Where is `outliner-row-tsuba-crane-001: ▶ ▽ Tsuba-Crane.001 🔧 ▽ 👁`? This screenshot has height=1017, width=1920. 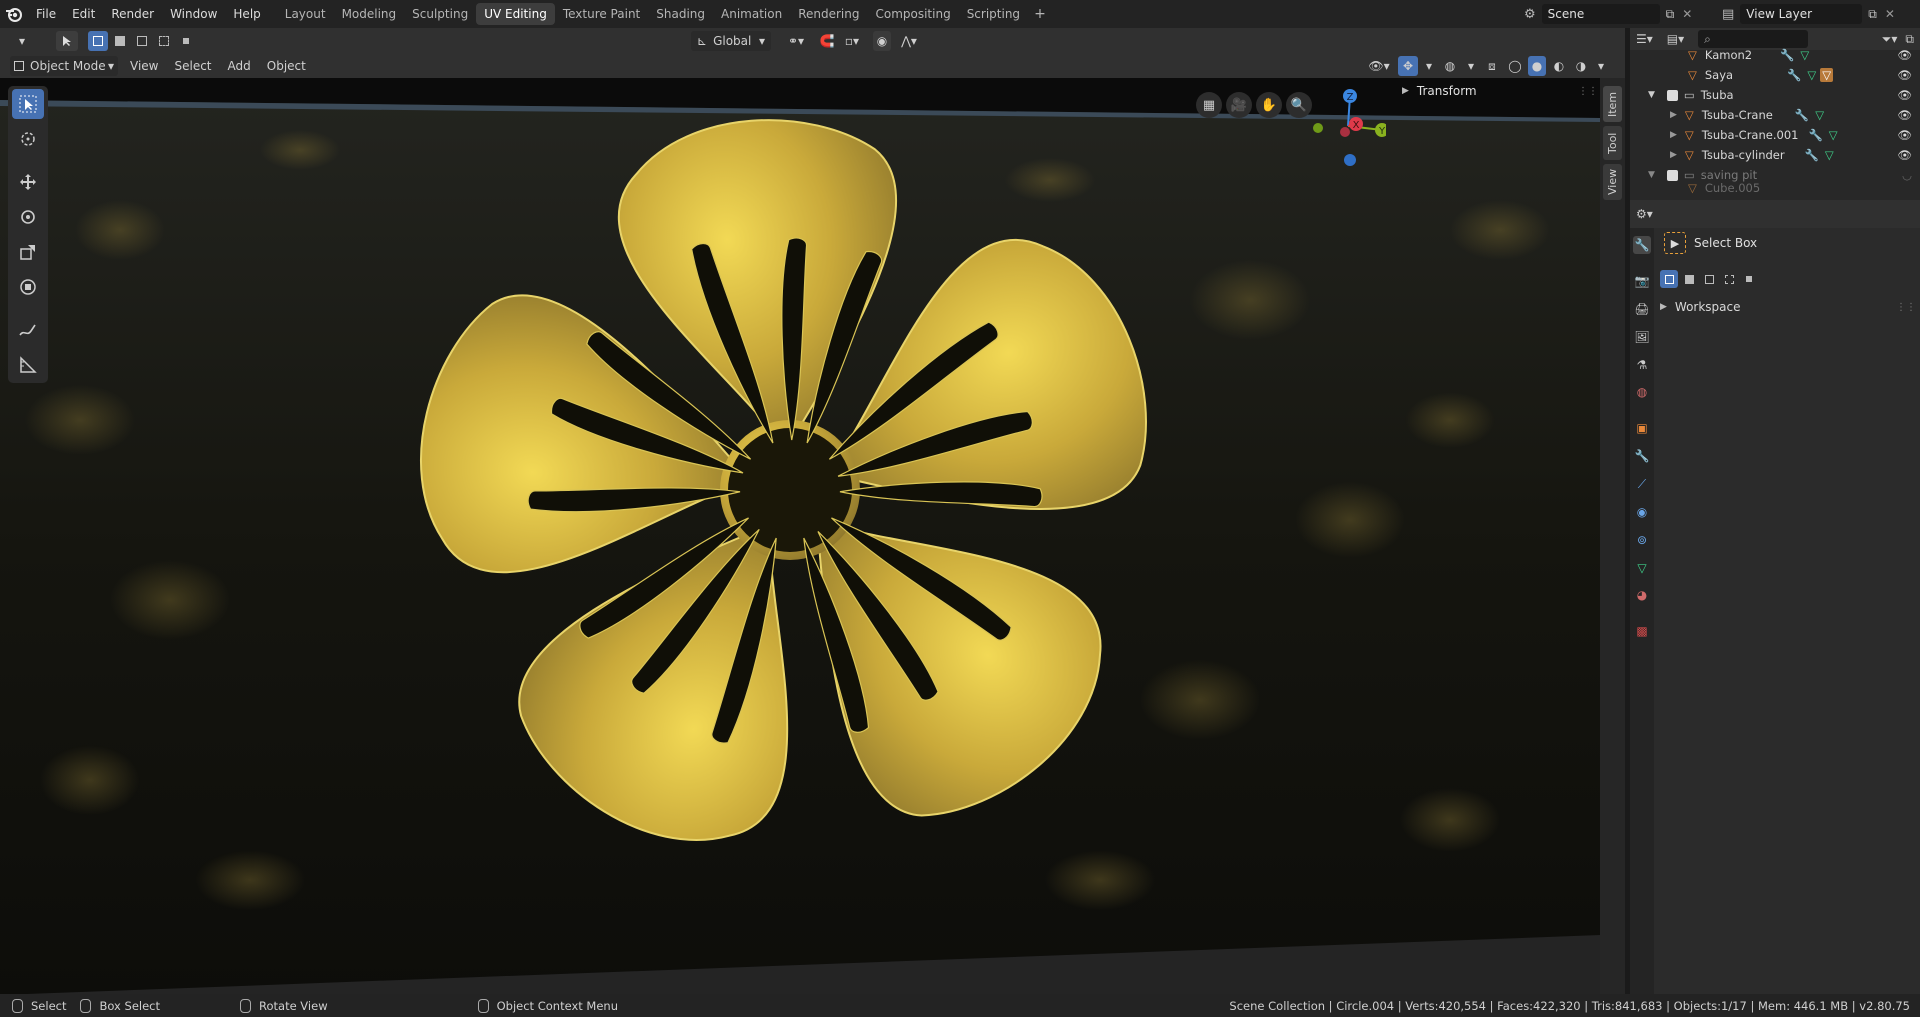
outliner-row-tsuba-crane-001: ▶ ▽ Tsuba-Crane.001 🔧 ▽ 👁 is located at coordinates (1775, 135).